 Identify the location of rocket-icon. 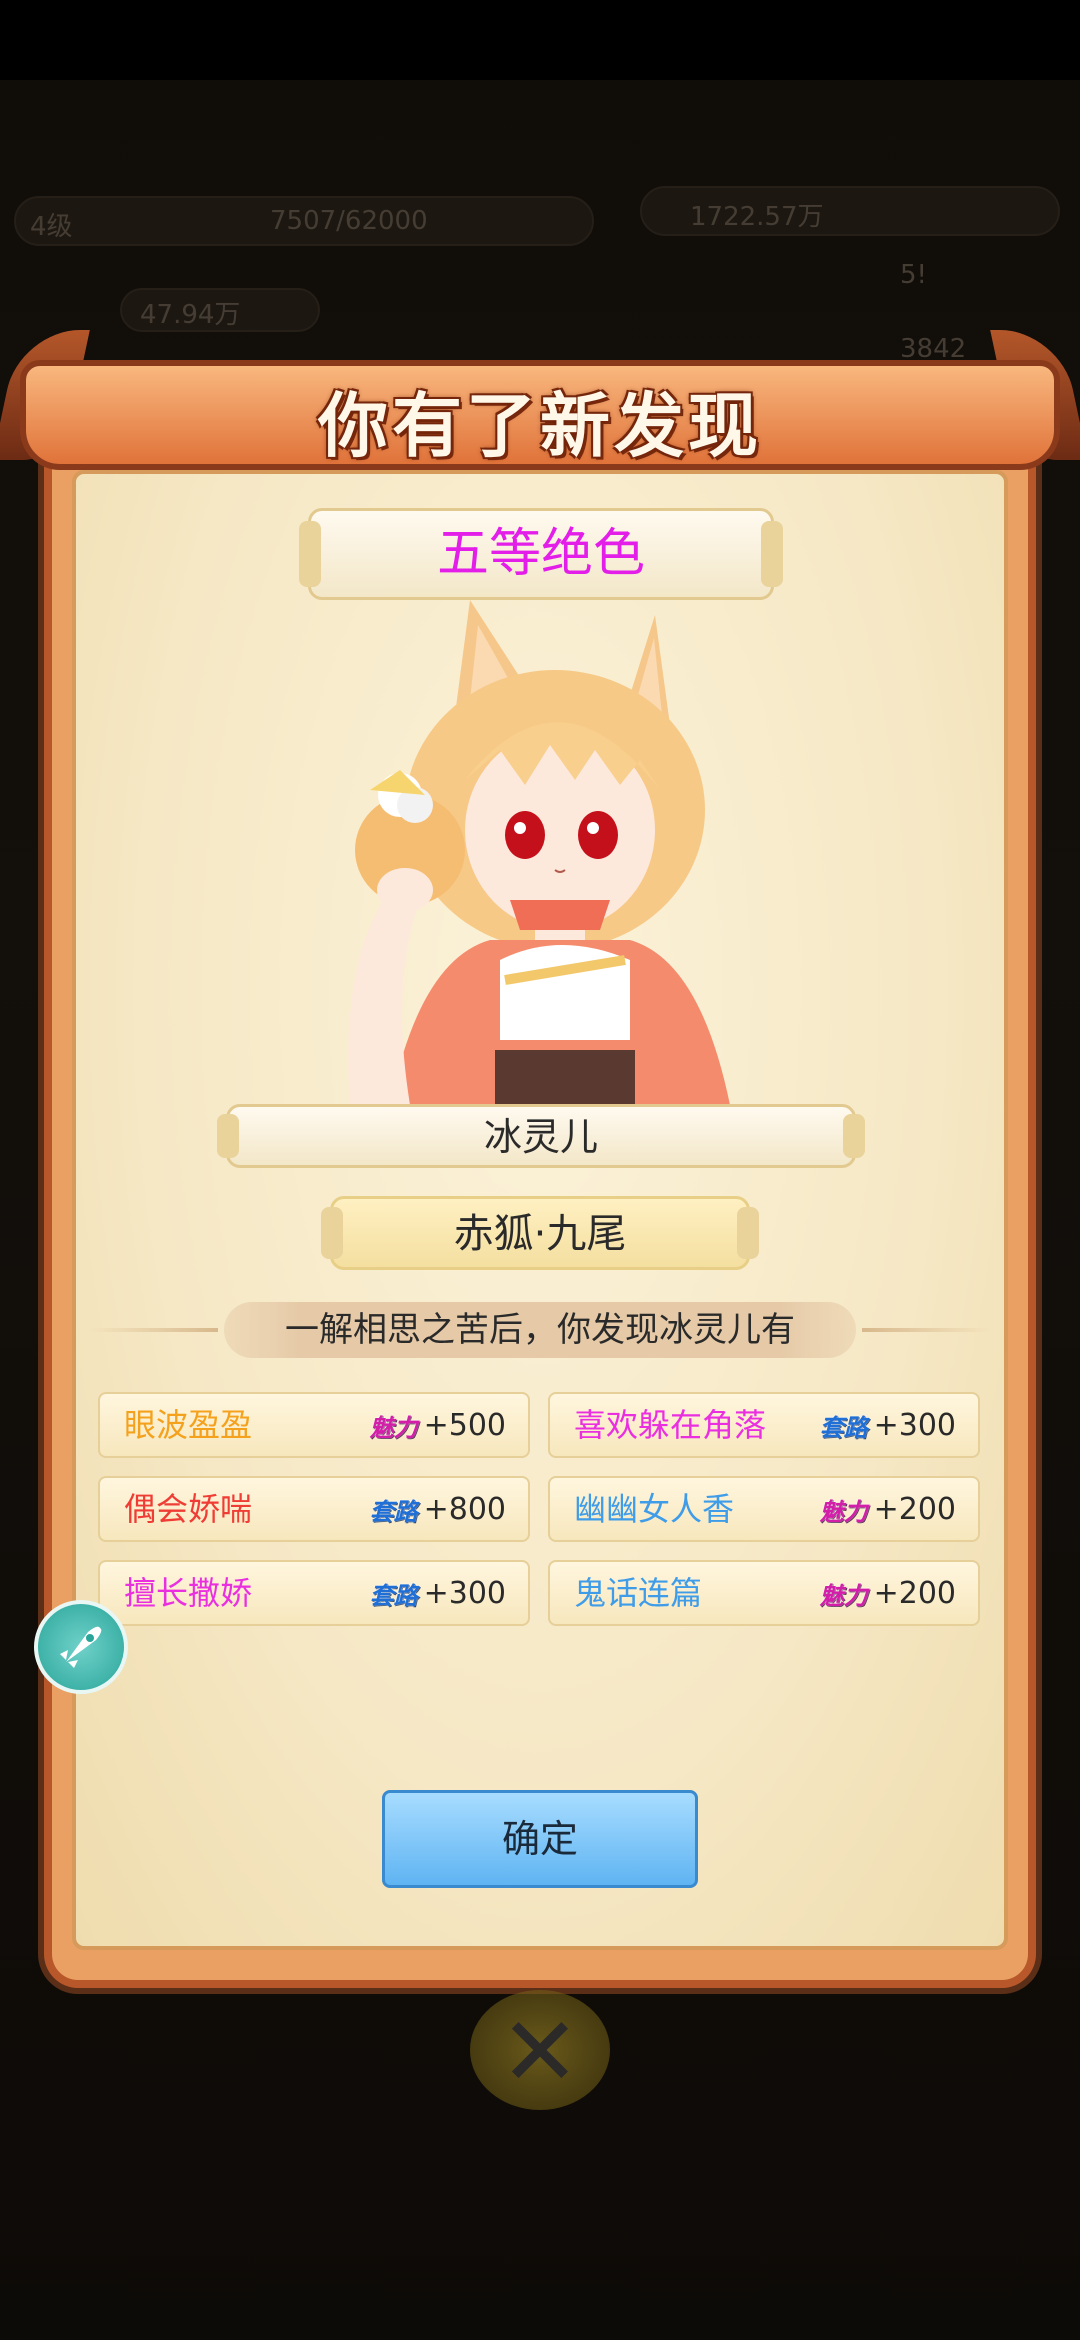
(81, 1647).